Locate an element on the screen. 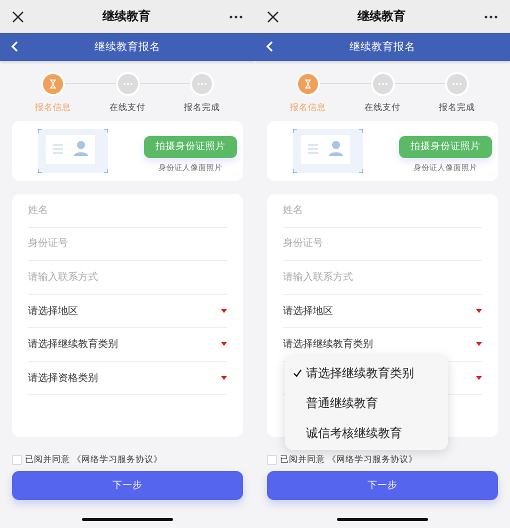 This screenshot has width=510, height=528. menu-option: 普通继续教育 is located at coordinates (366, 403).